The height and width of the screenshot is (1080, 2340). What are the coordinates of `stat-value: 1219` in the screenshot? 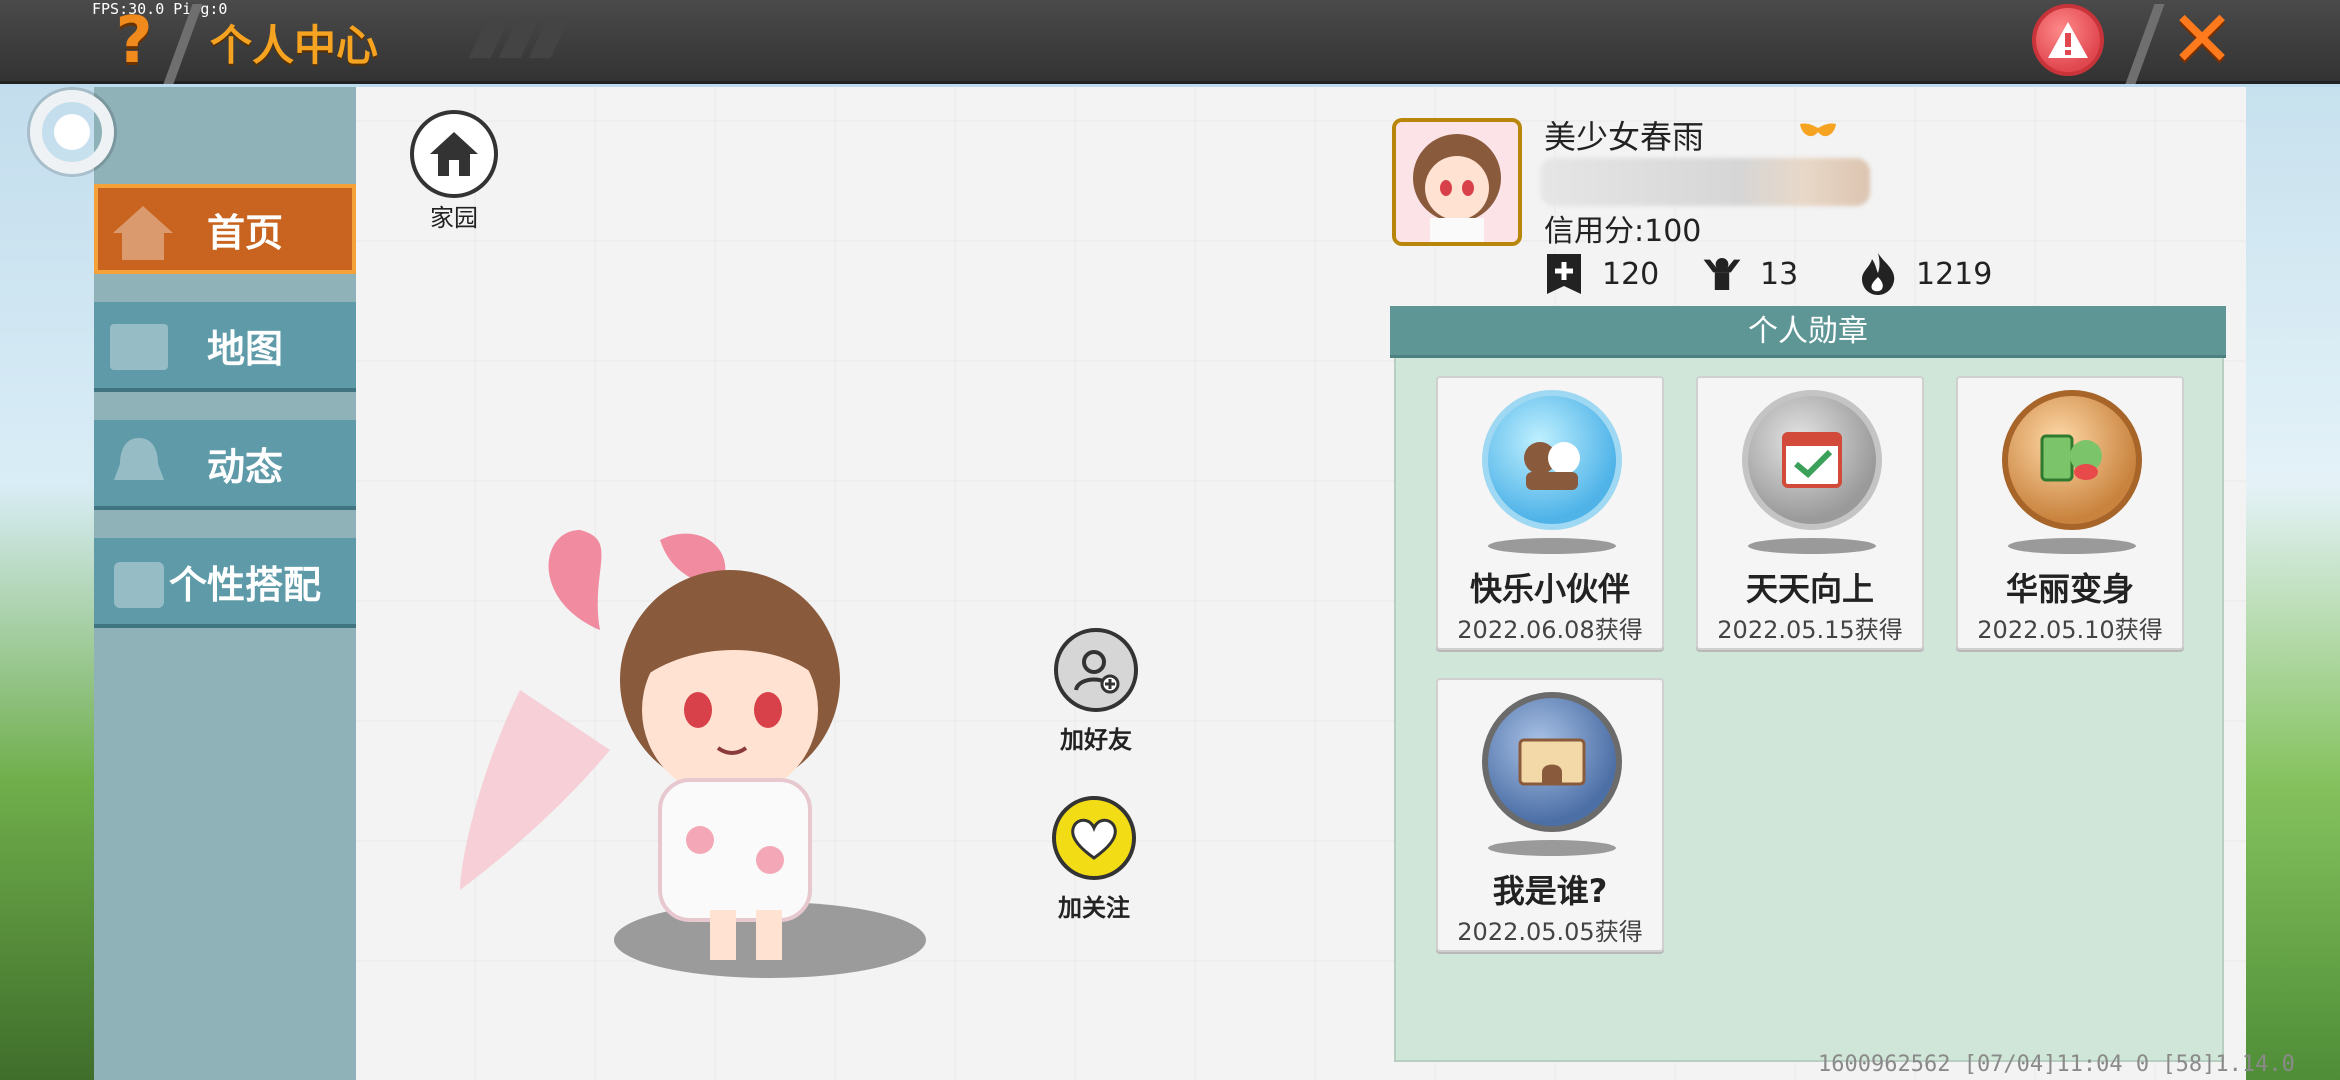 It's located at (1954, 274).